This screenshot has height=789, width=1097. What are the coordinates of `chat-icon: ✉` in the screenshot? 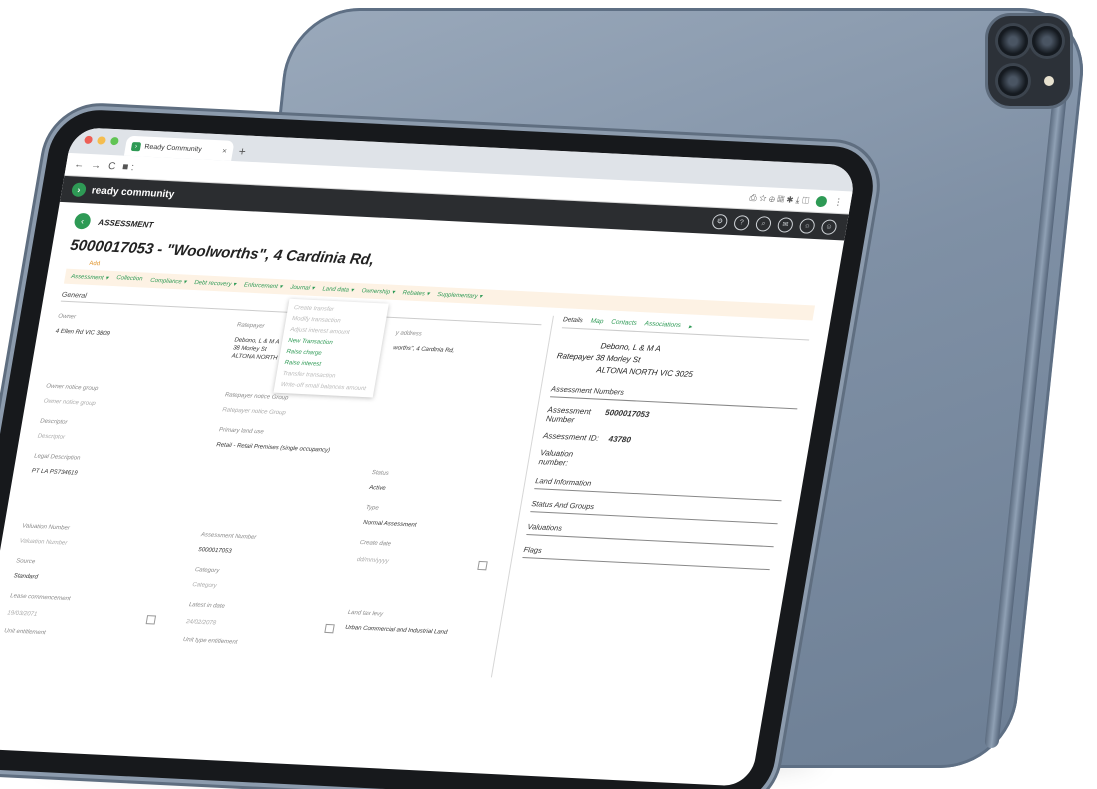 It's located at (785, 224).